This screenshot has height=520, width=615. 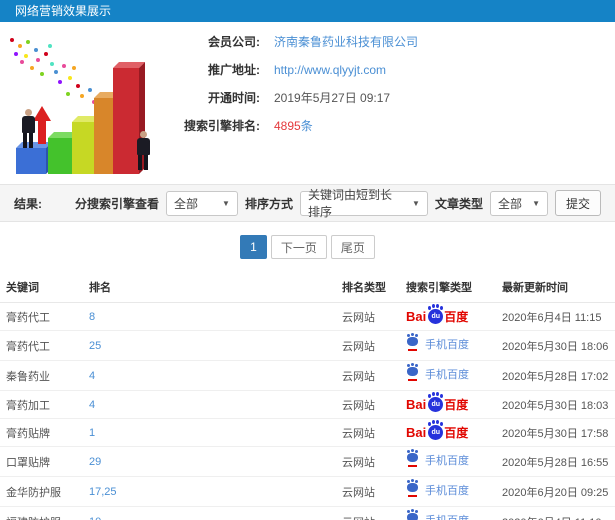 I want to click on promotion-url-row: 推广地址: http://www.qlyyjt.com, so click(x=393, y=70).